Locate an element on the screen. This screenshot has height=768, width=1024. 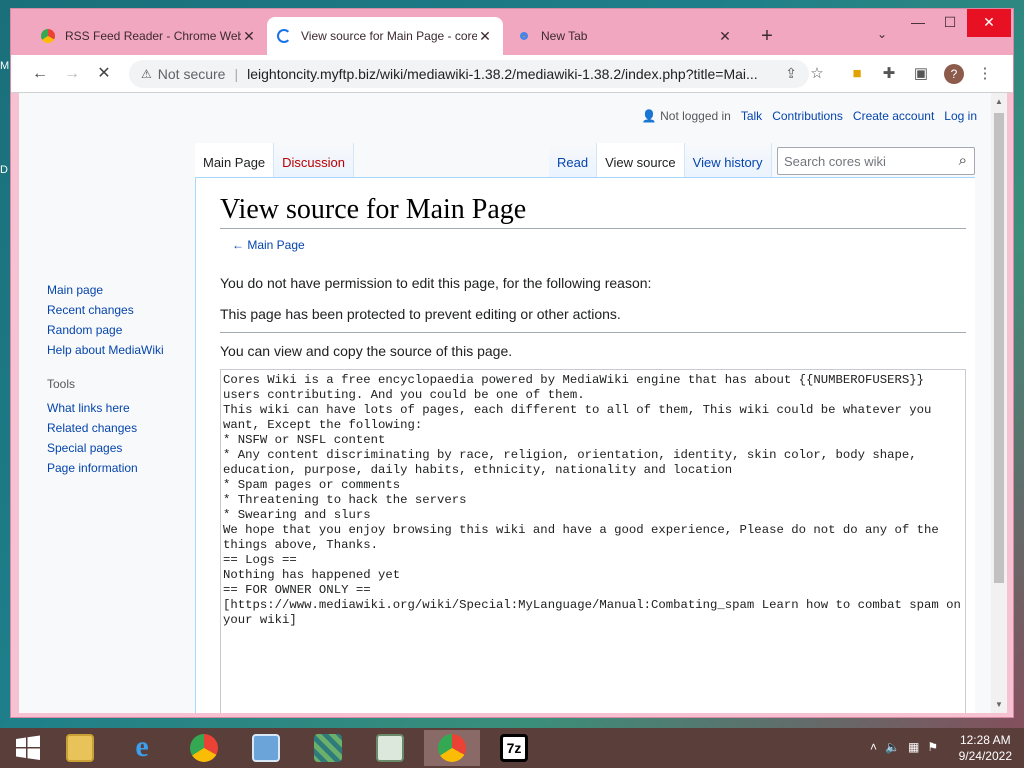
close-window-button: ✕ is located at coordinates (989, 23).